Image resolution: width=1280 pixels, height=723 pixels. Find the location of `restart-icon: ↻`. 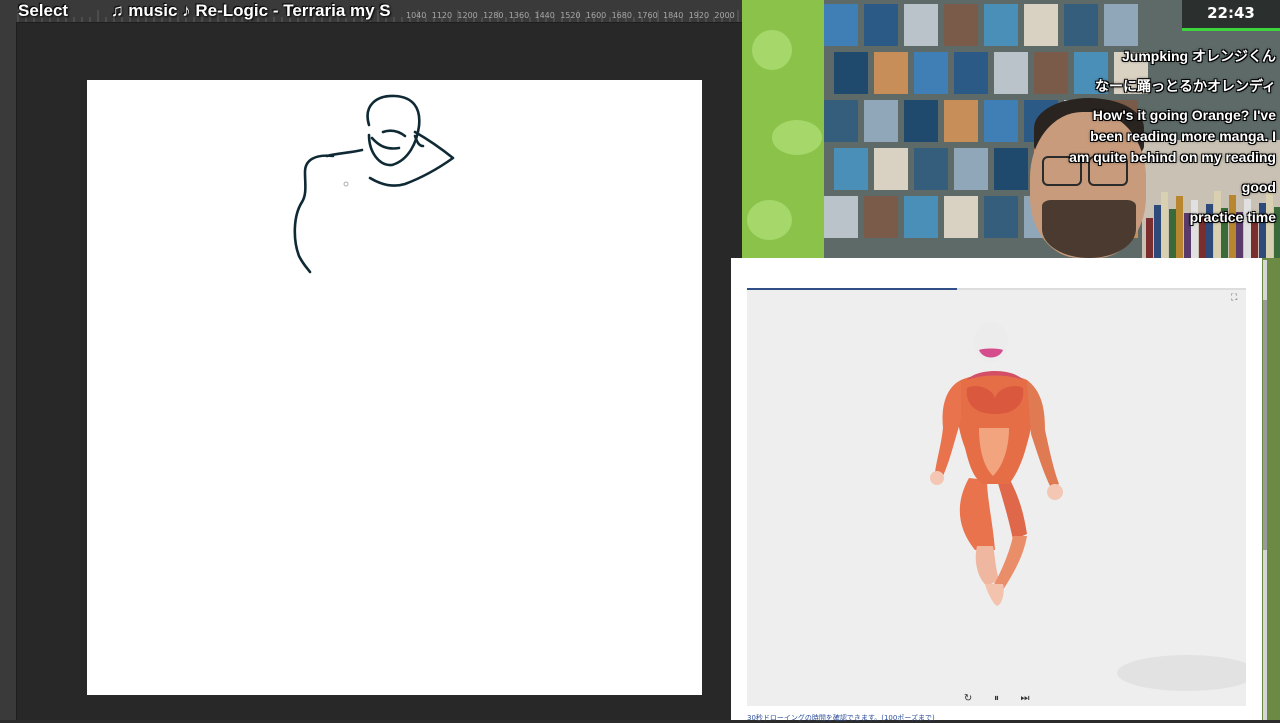

restart-icon: ↻ is located at coordinates (968, 699).